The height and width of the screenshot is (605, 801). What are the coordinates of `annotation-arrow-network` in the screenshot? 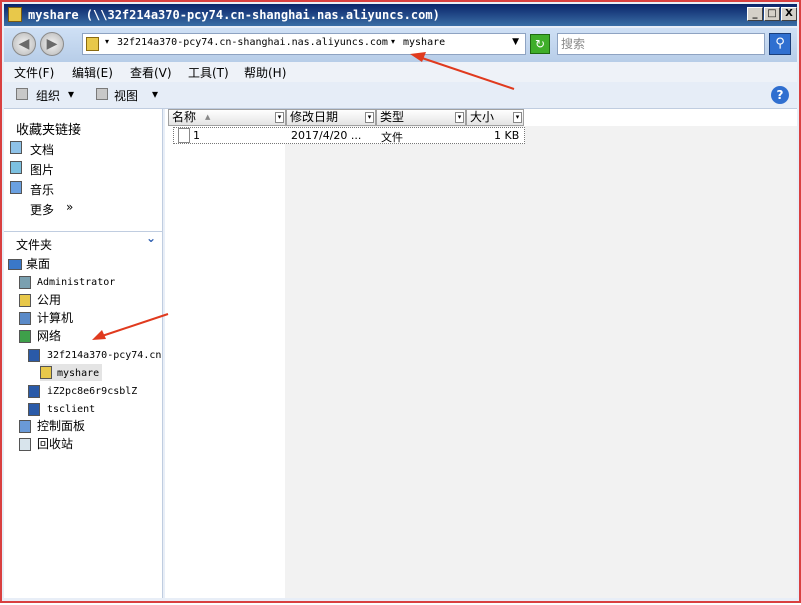 It's located at (135, 325).